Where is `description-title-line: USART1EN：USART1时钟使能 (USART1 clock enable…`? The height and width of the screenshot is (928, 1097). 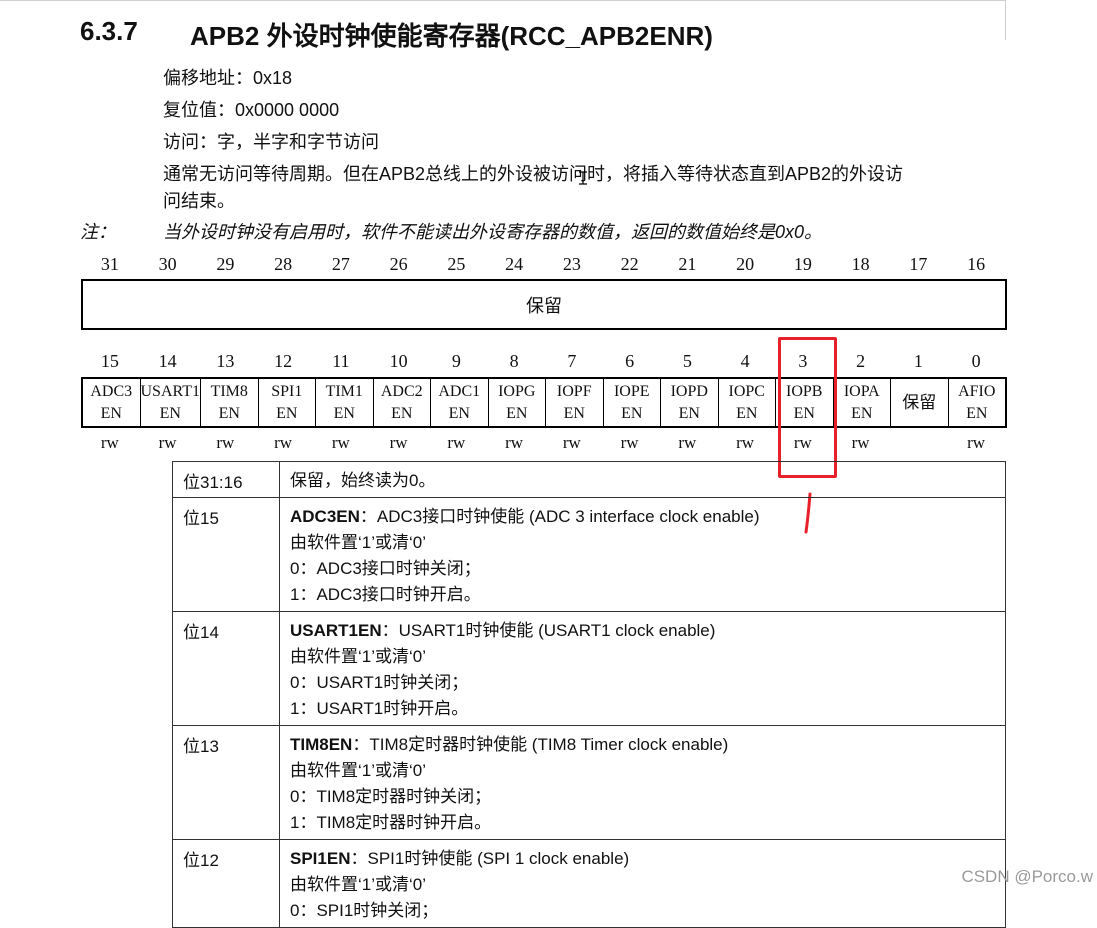
description-title-line: USART1EN：USART1时钟使能 (USART1 clock enable… is located at coordinates (643, 631).